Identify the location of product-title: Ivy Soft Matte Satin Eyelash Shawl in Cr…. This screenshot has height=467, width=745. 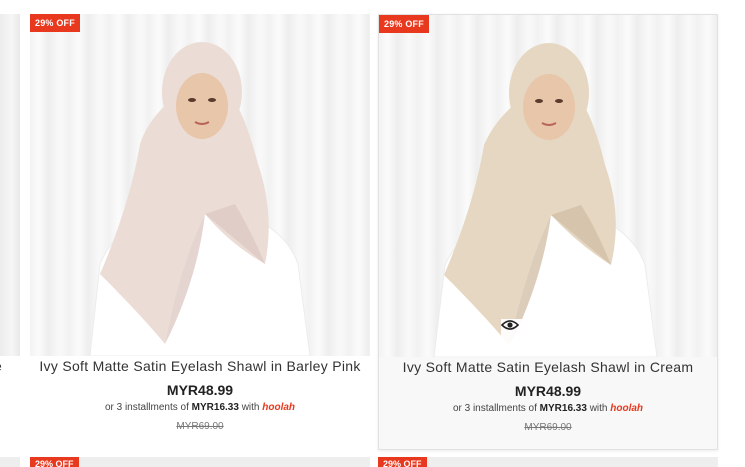
(548, 367).